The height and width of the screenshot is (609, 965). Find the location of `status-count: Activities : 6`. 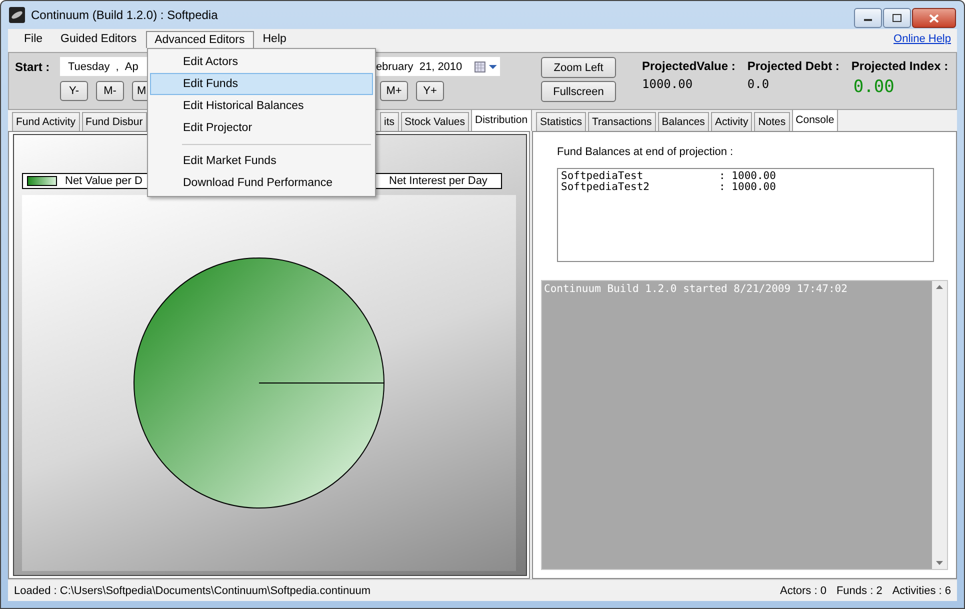

status-count: Activities : 6 is located at coordinates (921, 590).